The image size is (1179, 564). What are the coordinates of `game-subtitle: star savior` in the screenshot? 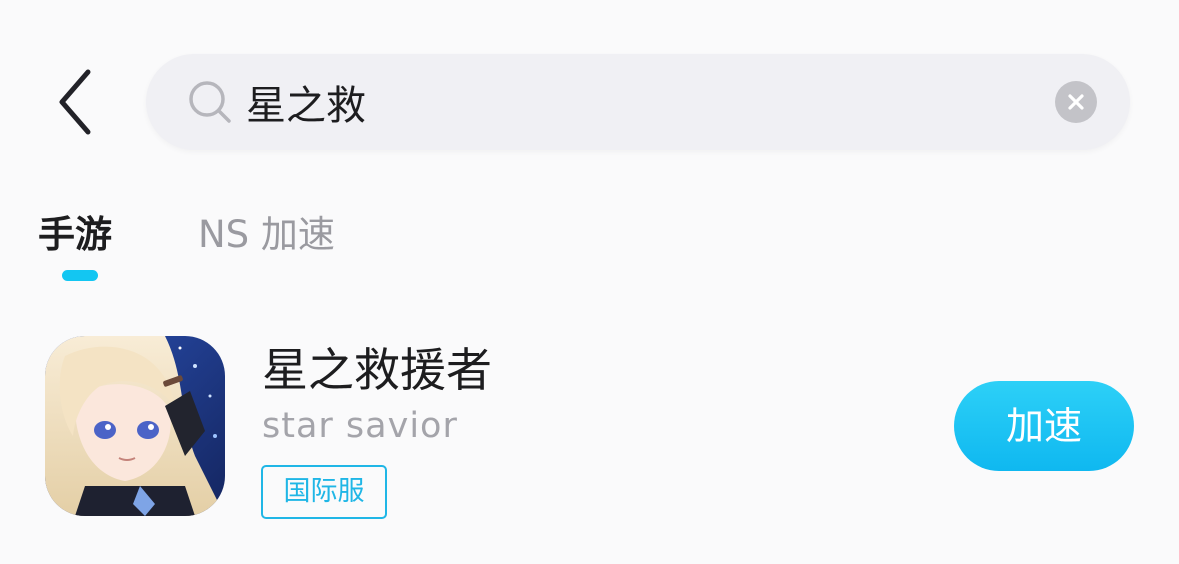 It's located at (360, 426).